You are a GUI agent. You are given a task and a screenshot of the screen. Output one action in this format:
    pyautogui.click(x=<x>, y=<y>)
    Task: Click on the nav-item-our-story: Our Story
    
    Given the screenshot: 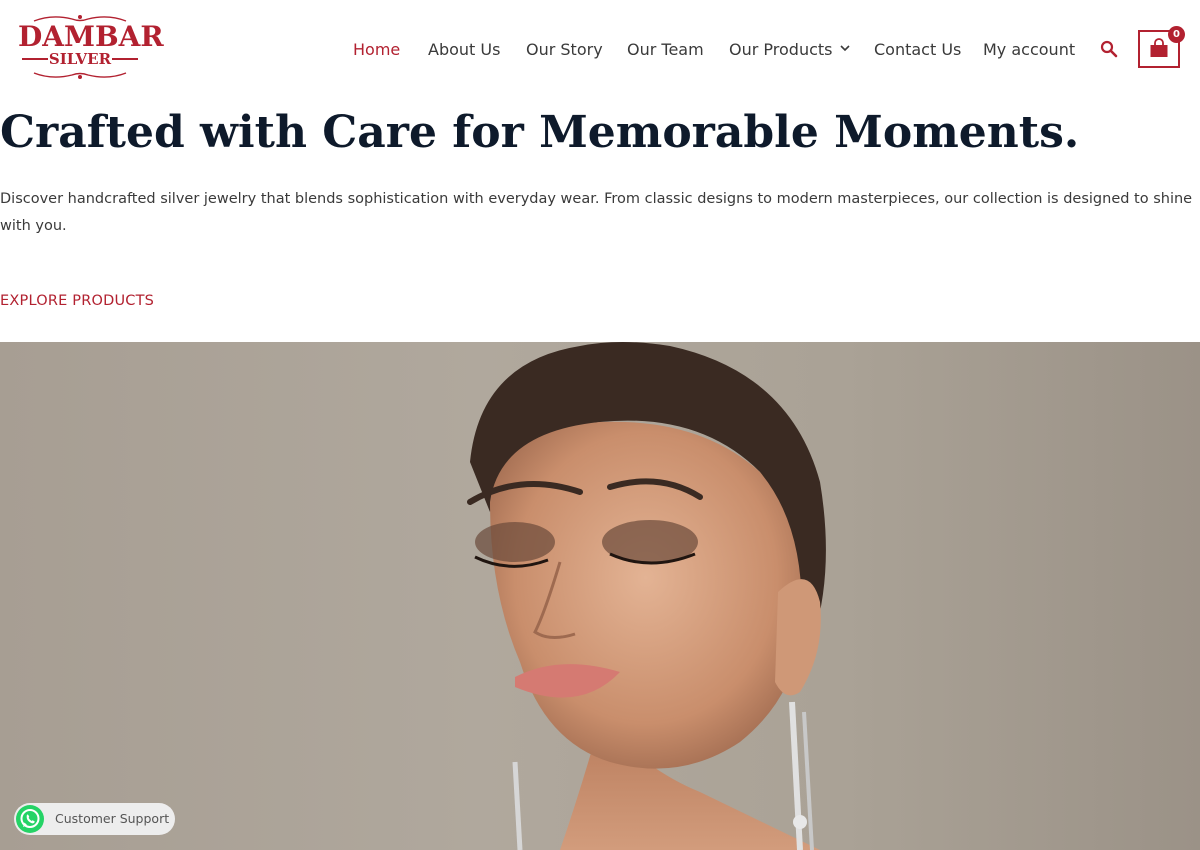 What is the action you would take?
    pyautogui.click(x=564, y=50)
    